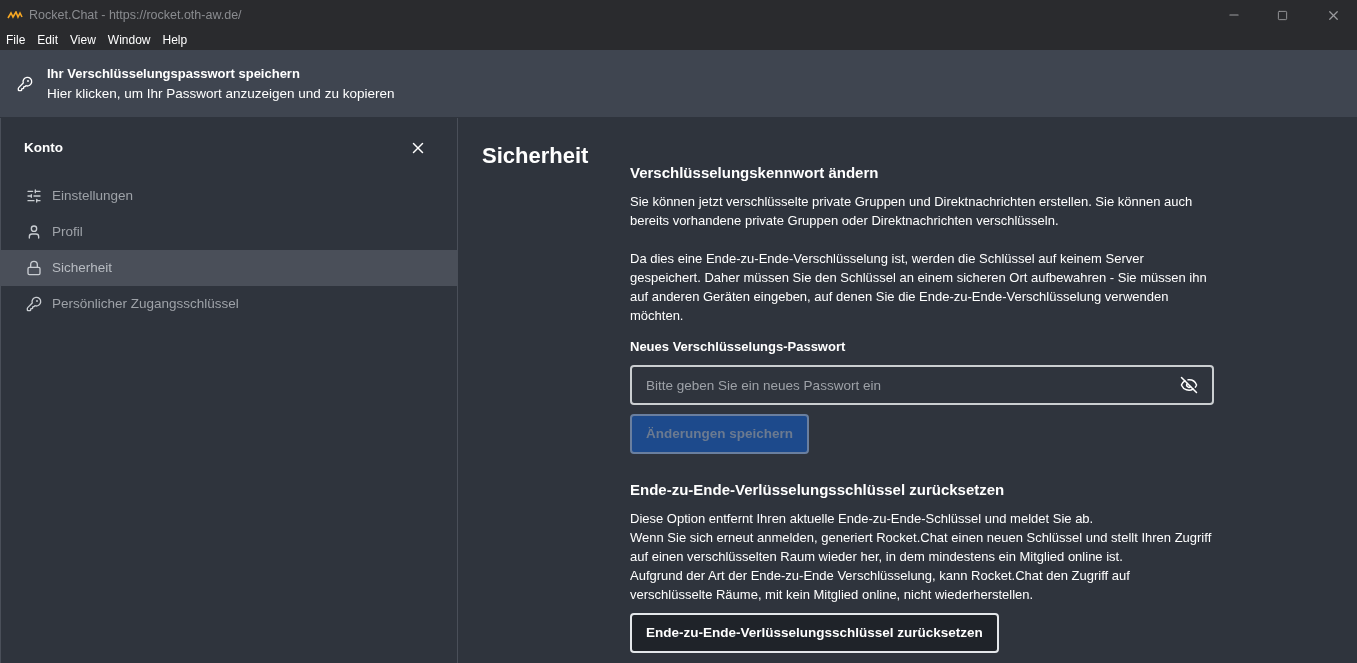  I want to click on sliders-icon, so click(34, 196).